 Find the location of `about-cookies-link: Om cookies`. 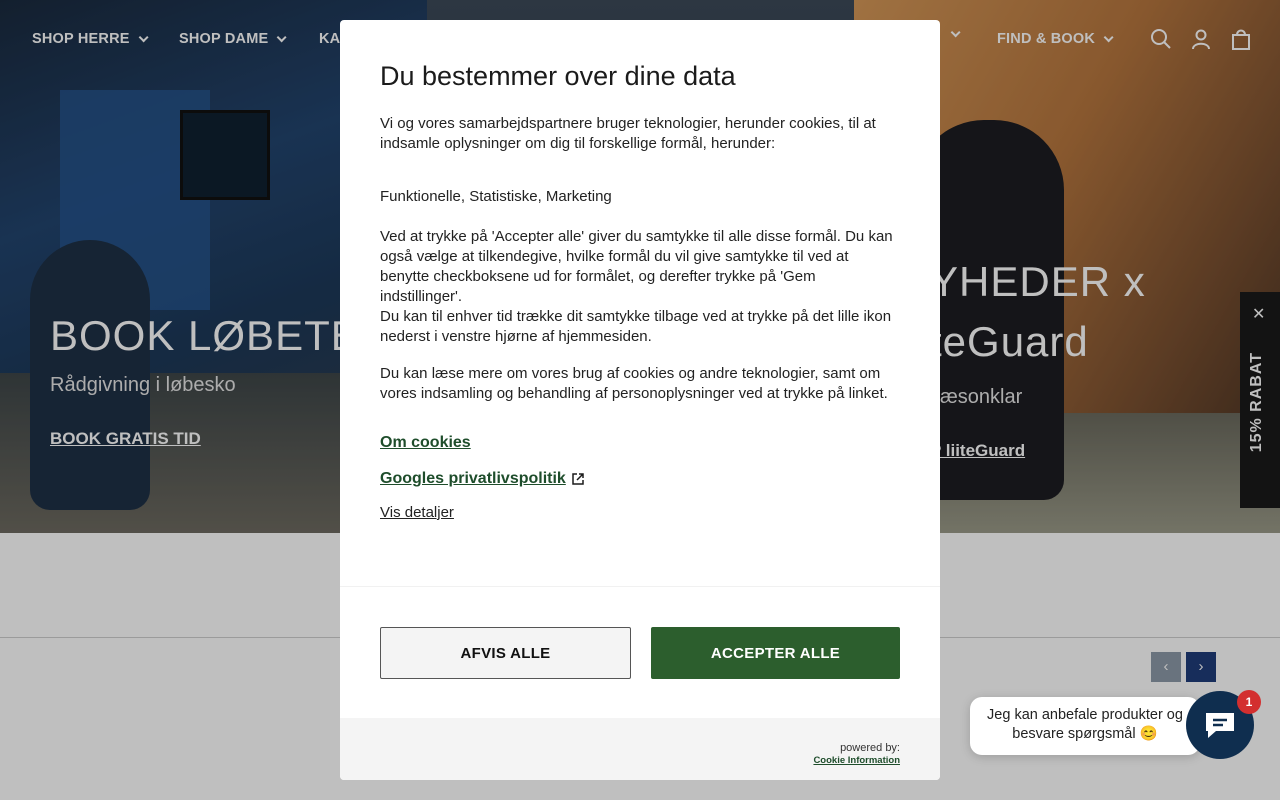

about-cookies-link: Om cookies is located at coordinates (640, 443).